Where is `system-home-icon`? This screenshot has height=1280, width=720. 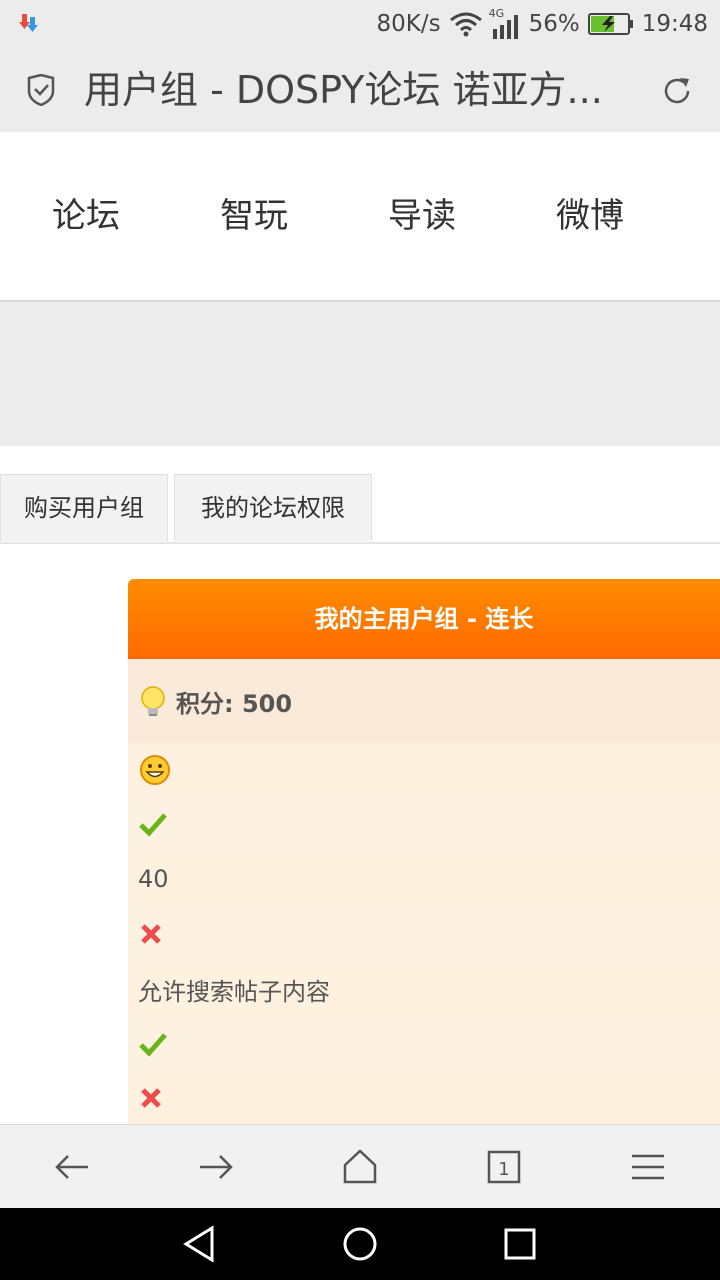 system-home-icon is located at coordinates (360, 1244).